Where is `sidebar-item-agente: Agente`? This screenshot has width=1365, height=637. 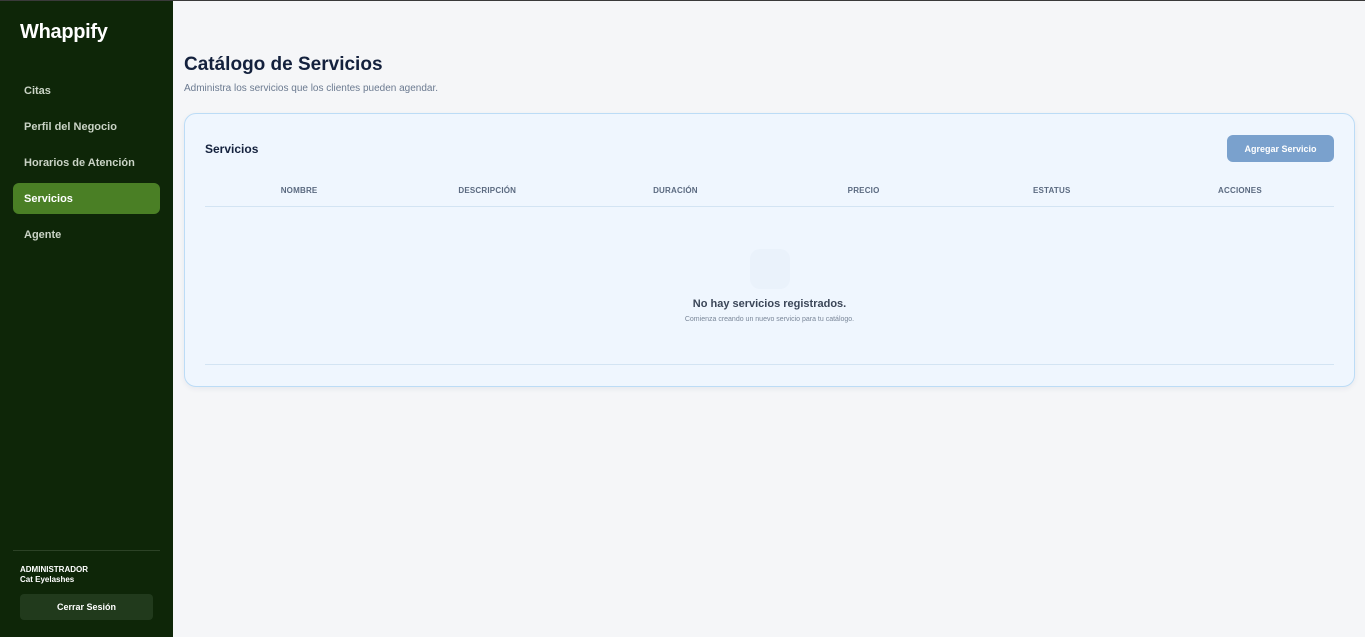 sidebar-item-agente: Agente is located at coordinates (86, 234).